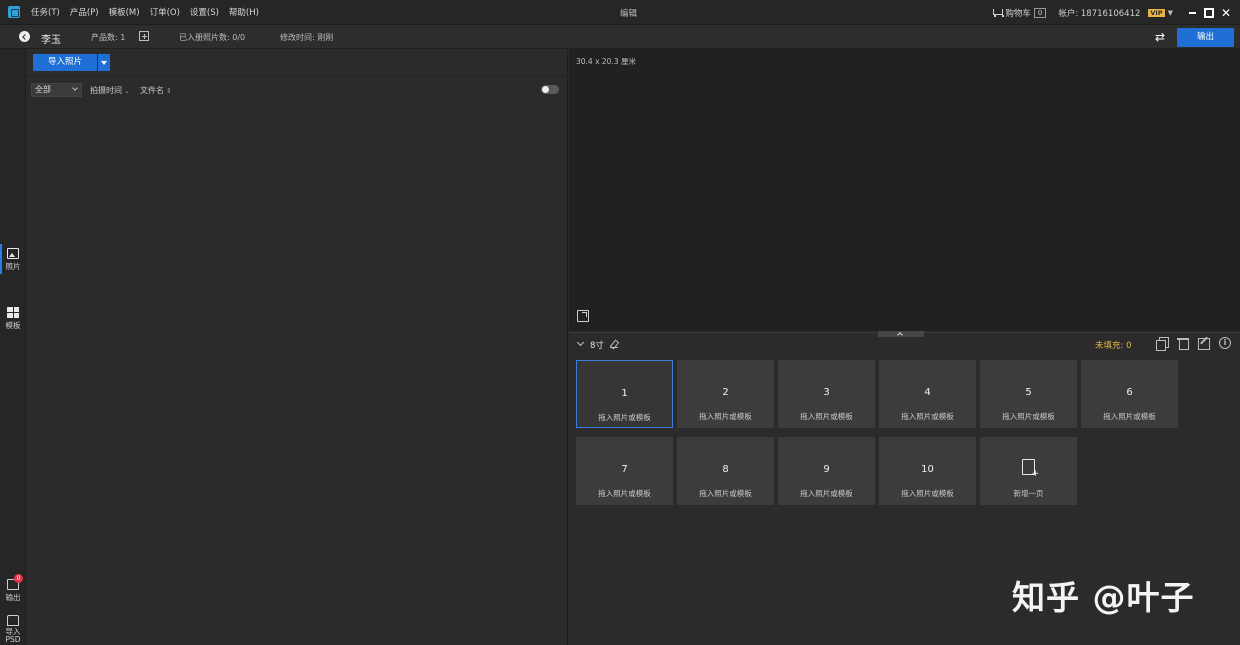 Image resolution: width=1240 pixels, height=645 pixels. I want to click on page-number: 1, so click(624, 393).